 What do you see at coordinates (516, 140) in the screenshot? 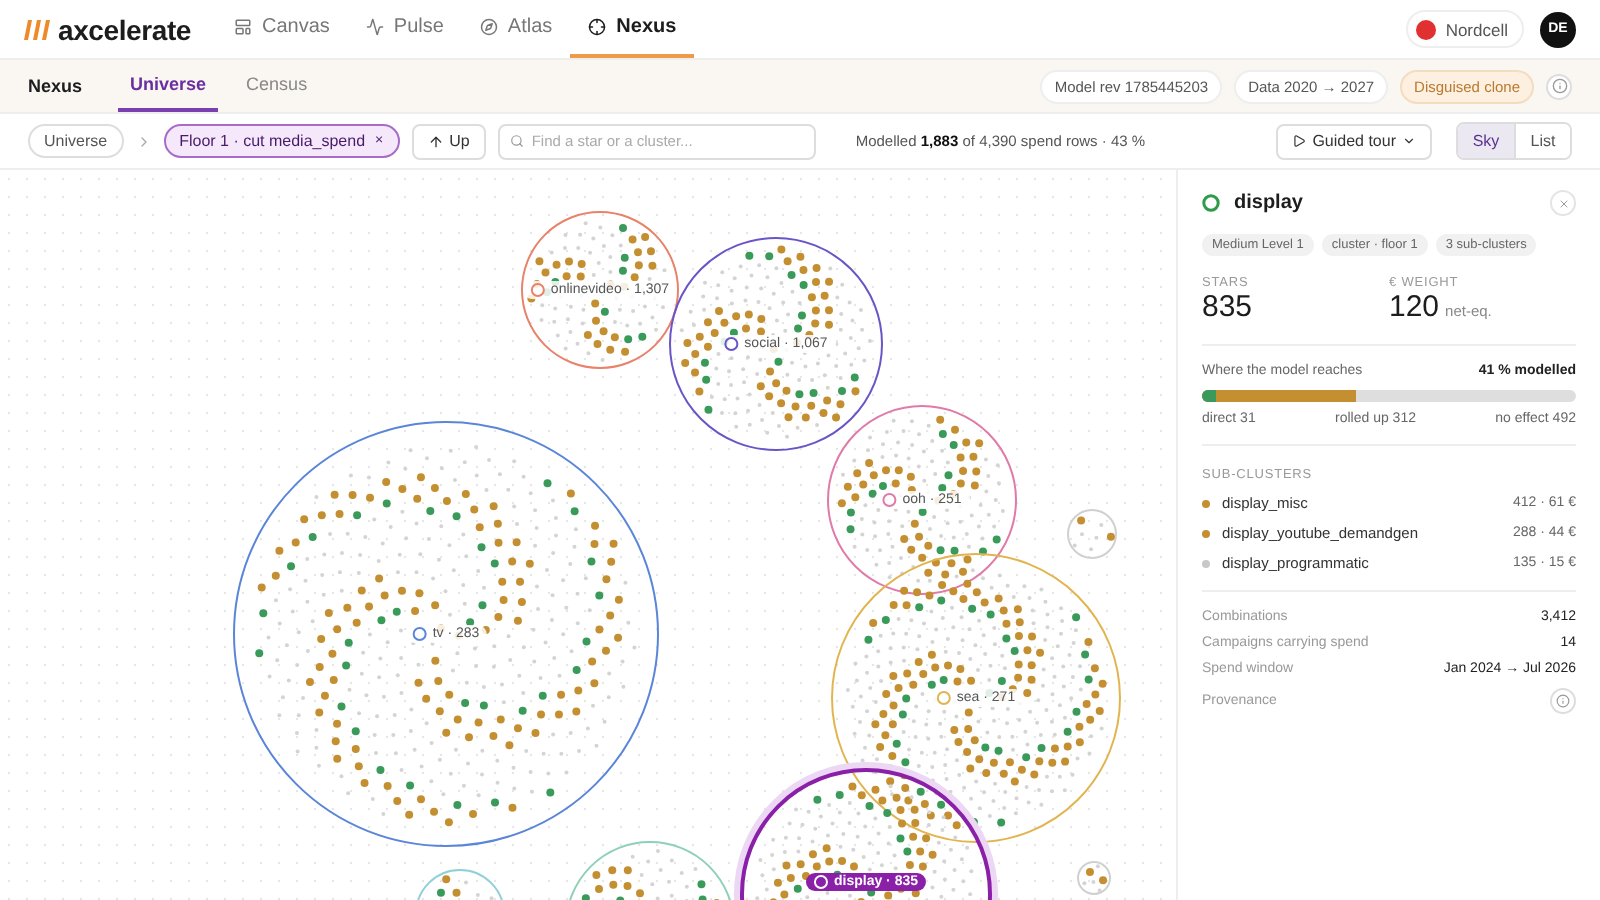
I see `search-icon` at bounding box center [516, 140].